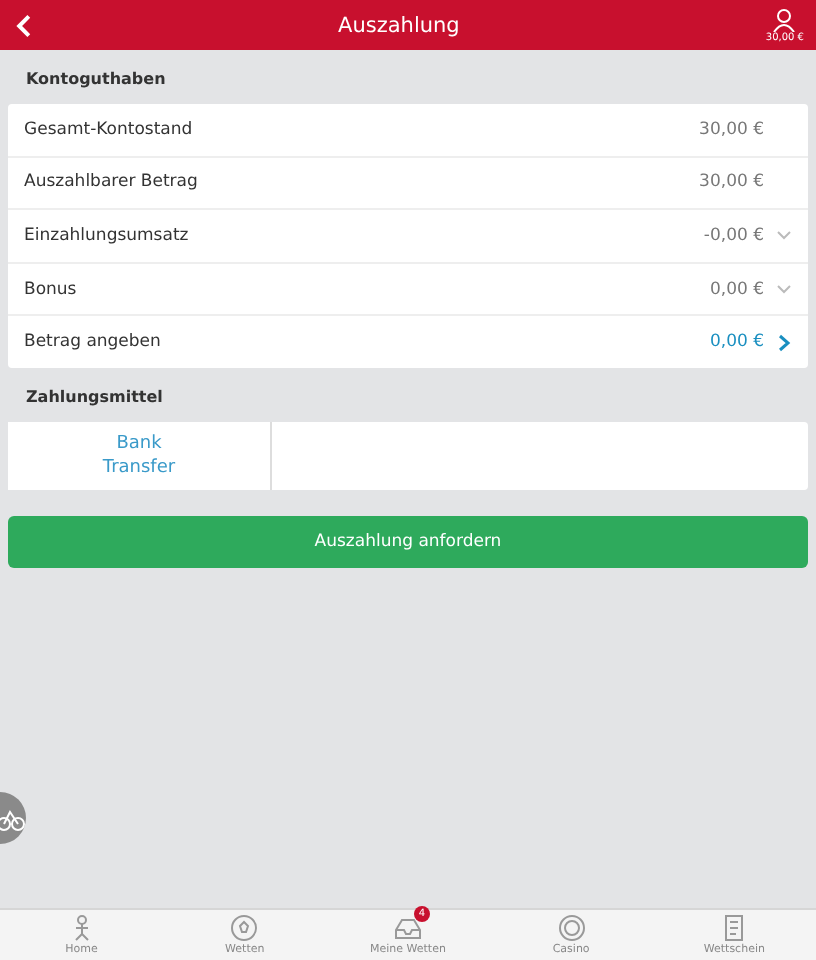  What do you see at coordinates (784, 342) in the screenshot?
I see `chevron-right-icon` at bounding box center [784, 342].